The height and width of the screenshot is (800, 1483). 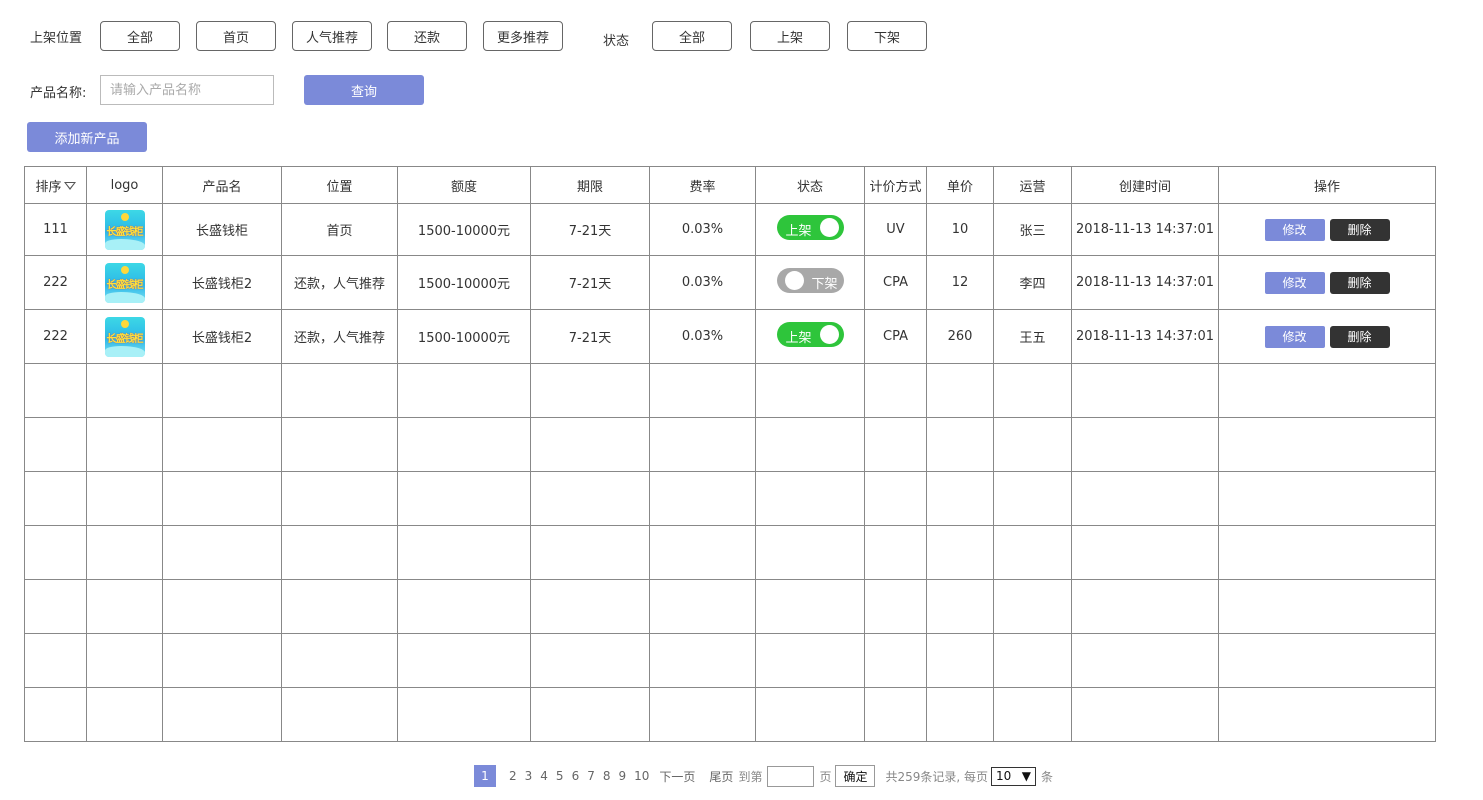 What do you see at coordinates (236, 36) in the screenshot?
I see `position-filter-home: 首页` at bounding box center [236, 36].